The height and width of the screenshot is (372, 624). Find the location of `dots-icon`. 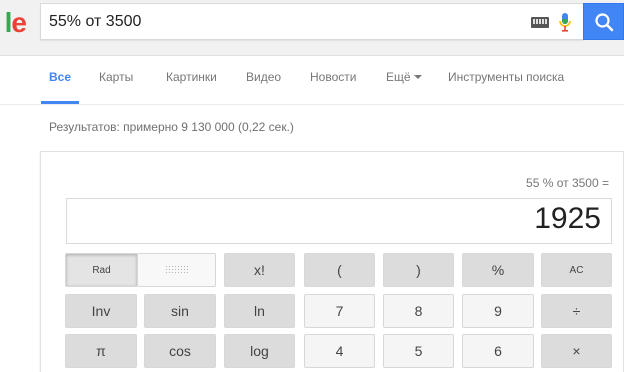

dots-icon is located at coordinates (176, 270).